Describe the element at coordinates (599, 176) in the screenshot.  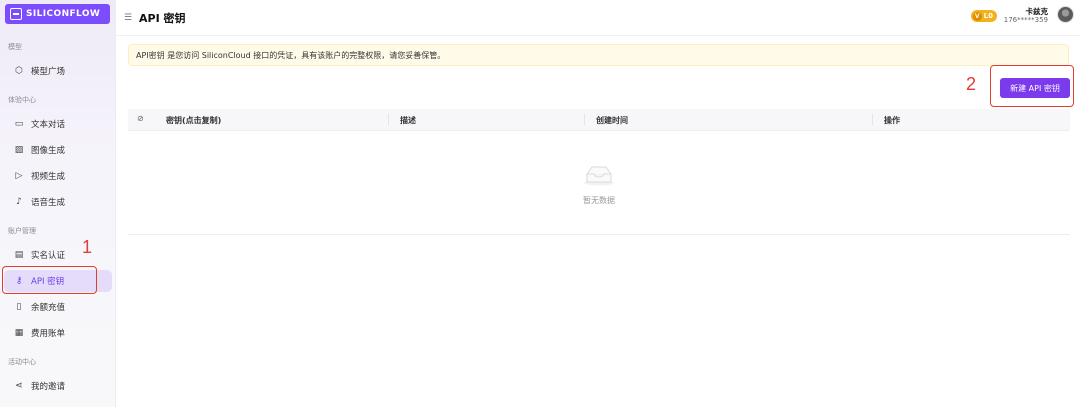
I see `empty-inbox-icon` at that location.